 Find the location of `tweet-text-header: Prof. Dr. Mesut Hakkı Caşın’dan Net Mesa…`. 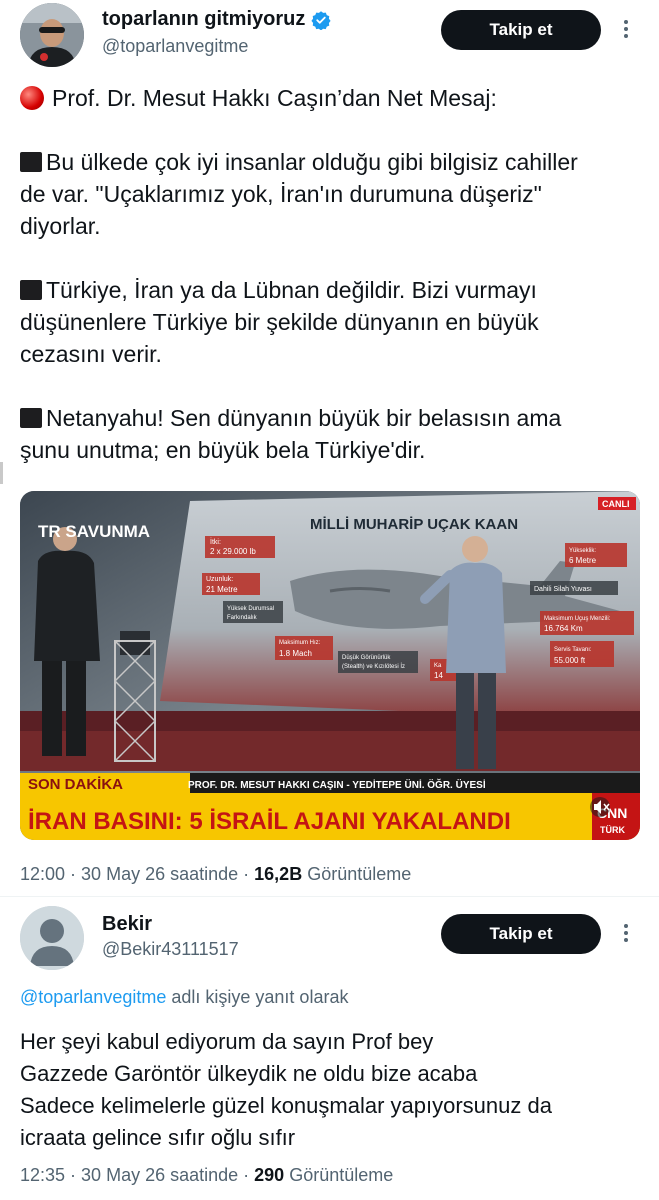

tweet-text-header: Prof. Dr. Mesut Hakkı Caşın’dan Net Mesa… is located at coordinates (274, 98).